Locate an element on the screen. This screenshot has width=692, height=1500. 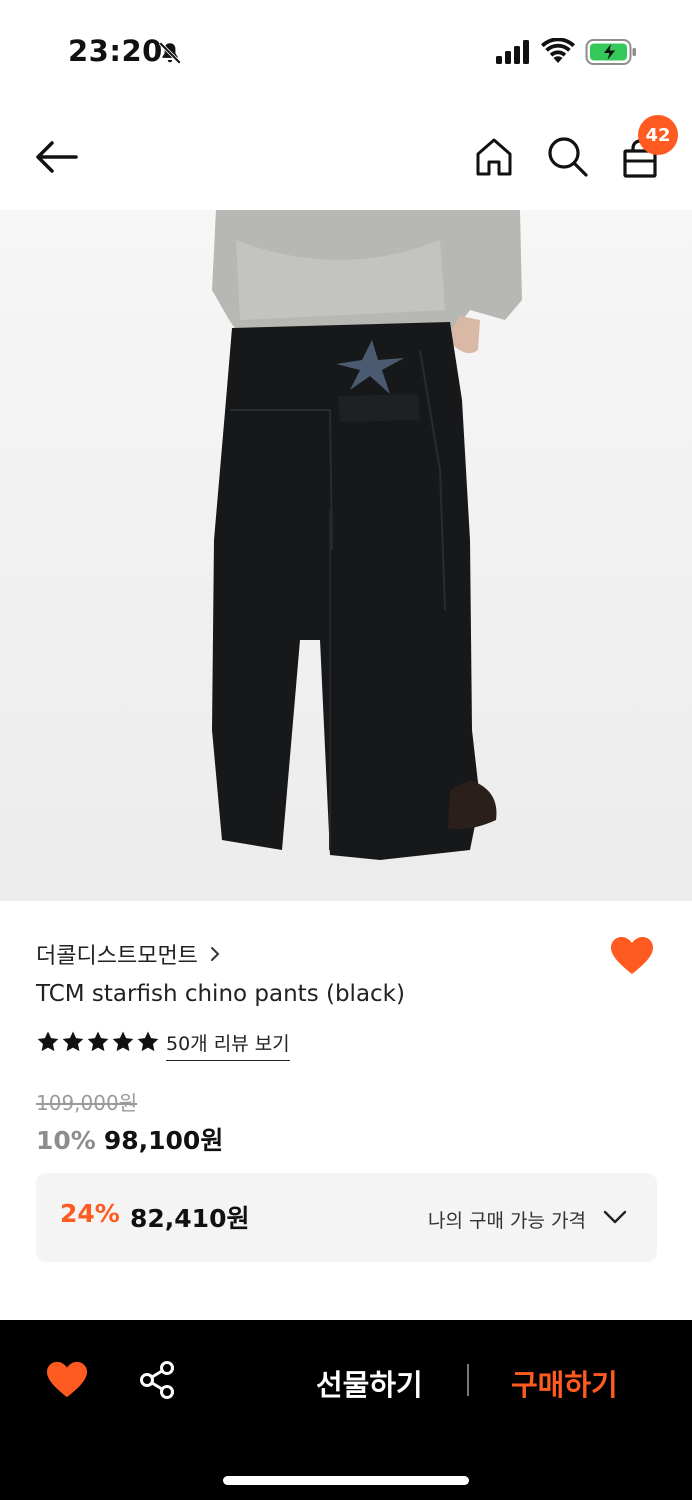
rating-stars is located at coordinates (98, 1042).